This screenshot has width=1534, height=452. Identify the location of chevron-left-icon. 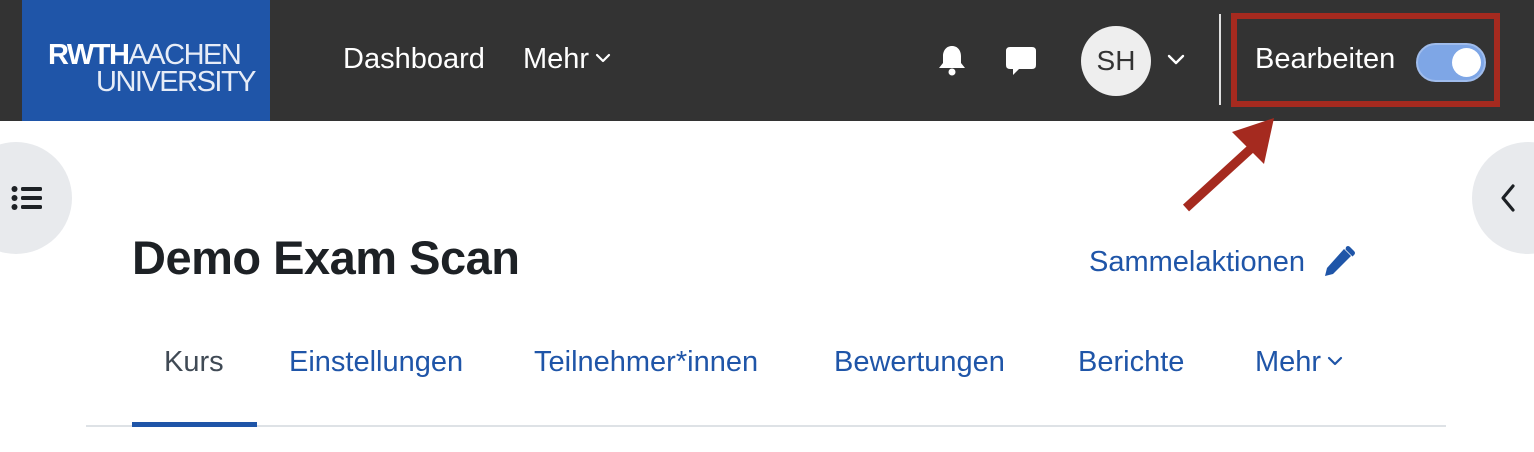
(1508, 198).